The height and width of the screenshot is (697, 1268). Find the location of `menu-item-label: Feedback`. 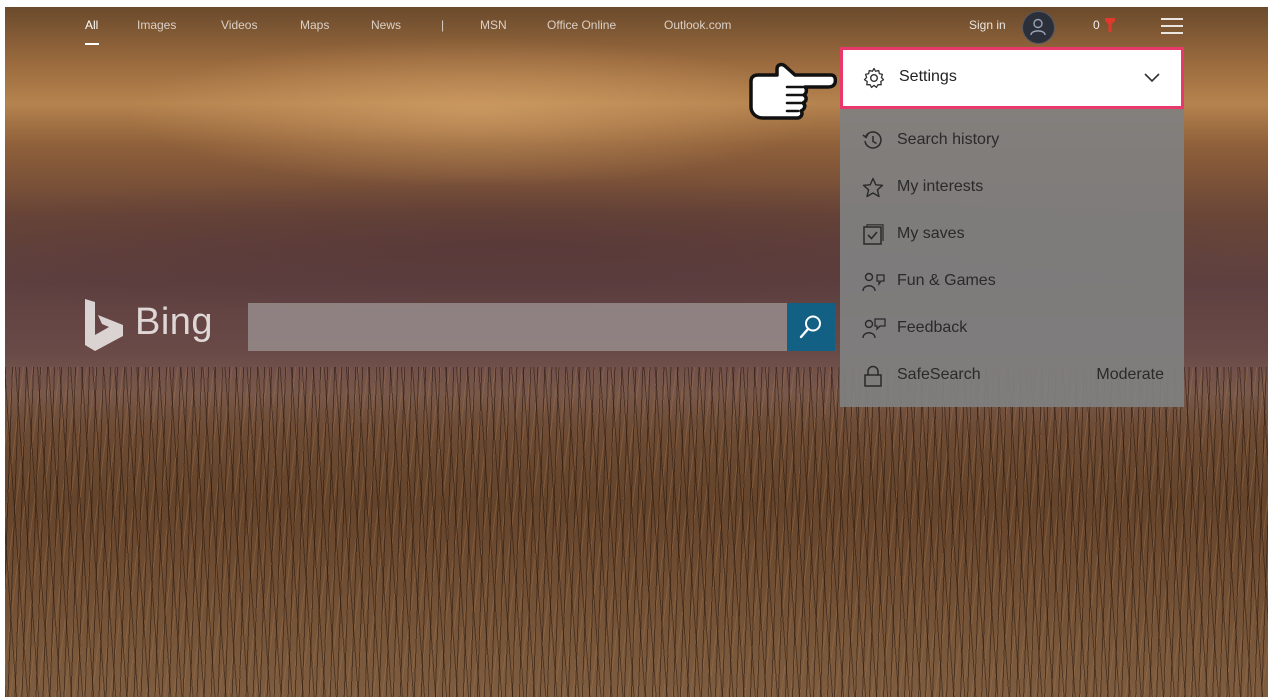

menu-item-label: Feedback is located at coordinates (932, 327).